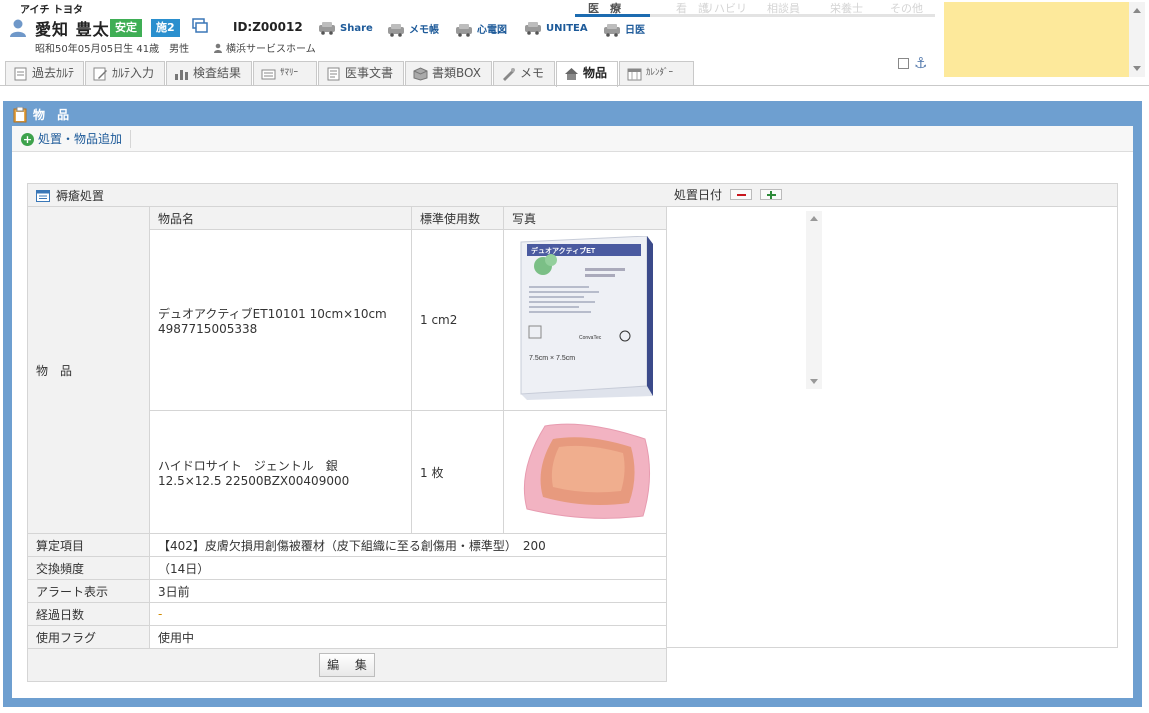 The width and height of the screenshot is (1149, 713). I want to click on tab-test-results: 検査結果, so click(209, 73).